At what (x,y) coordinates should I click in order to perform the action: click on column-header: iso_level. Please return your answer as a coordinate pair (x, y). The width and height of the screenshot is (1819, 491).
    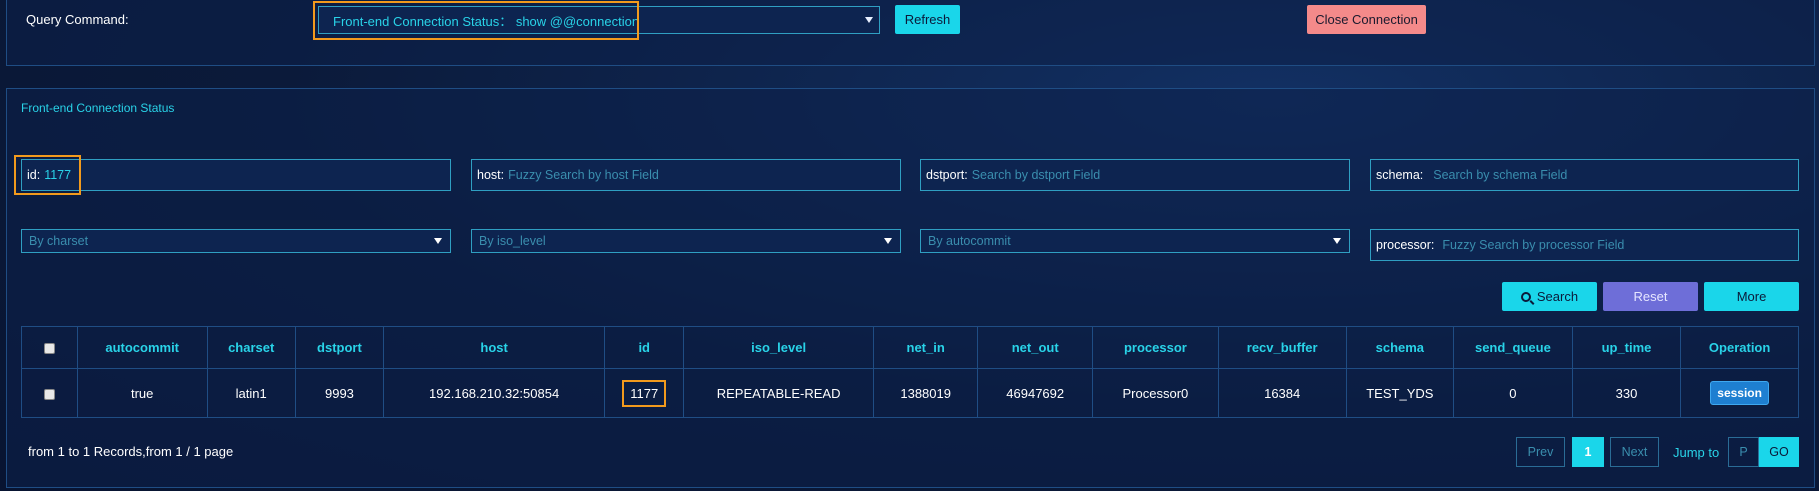
    Looking at the image, I should click on (778, 347).